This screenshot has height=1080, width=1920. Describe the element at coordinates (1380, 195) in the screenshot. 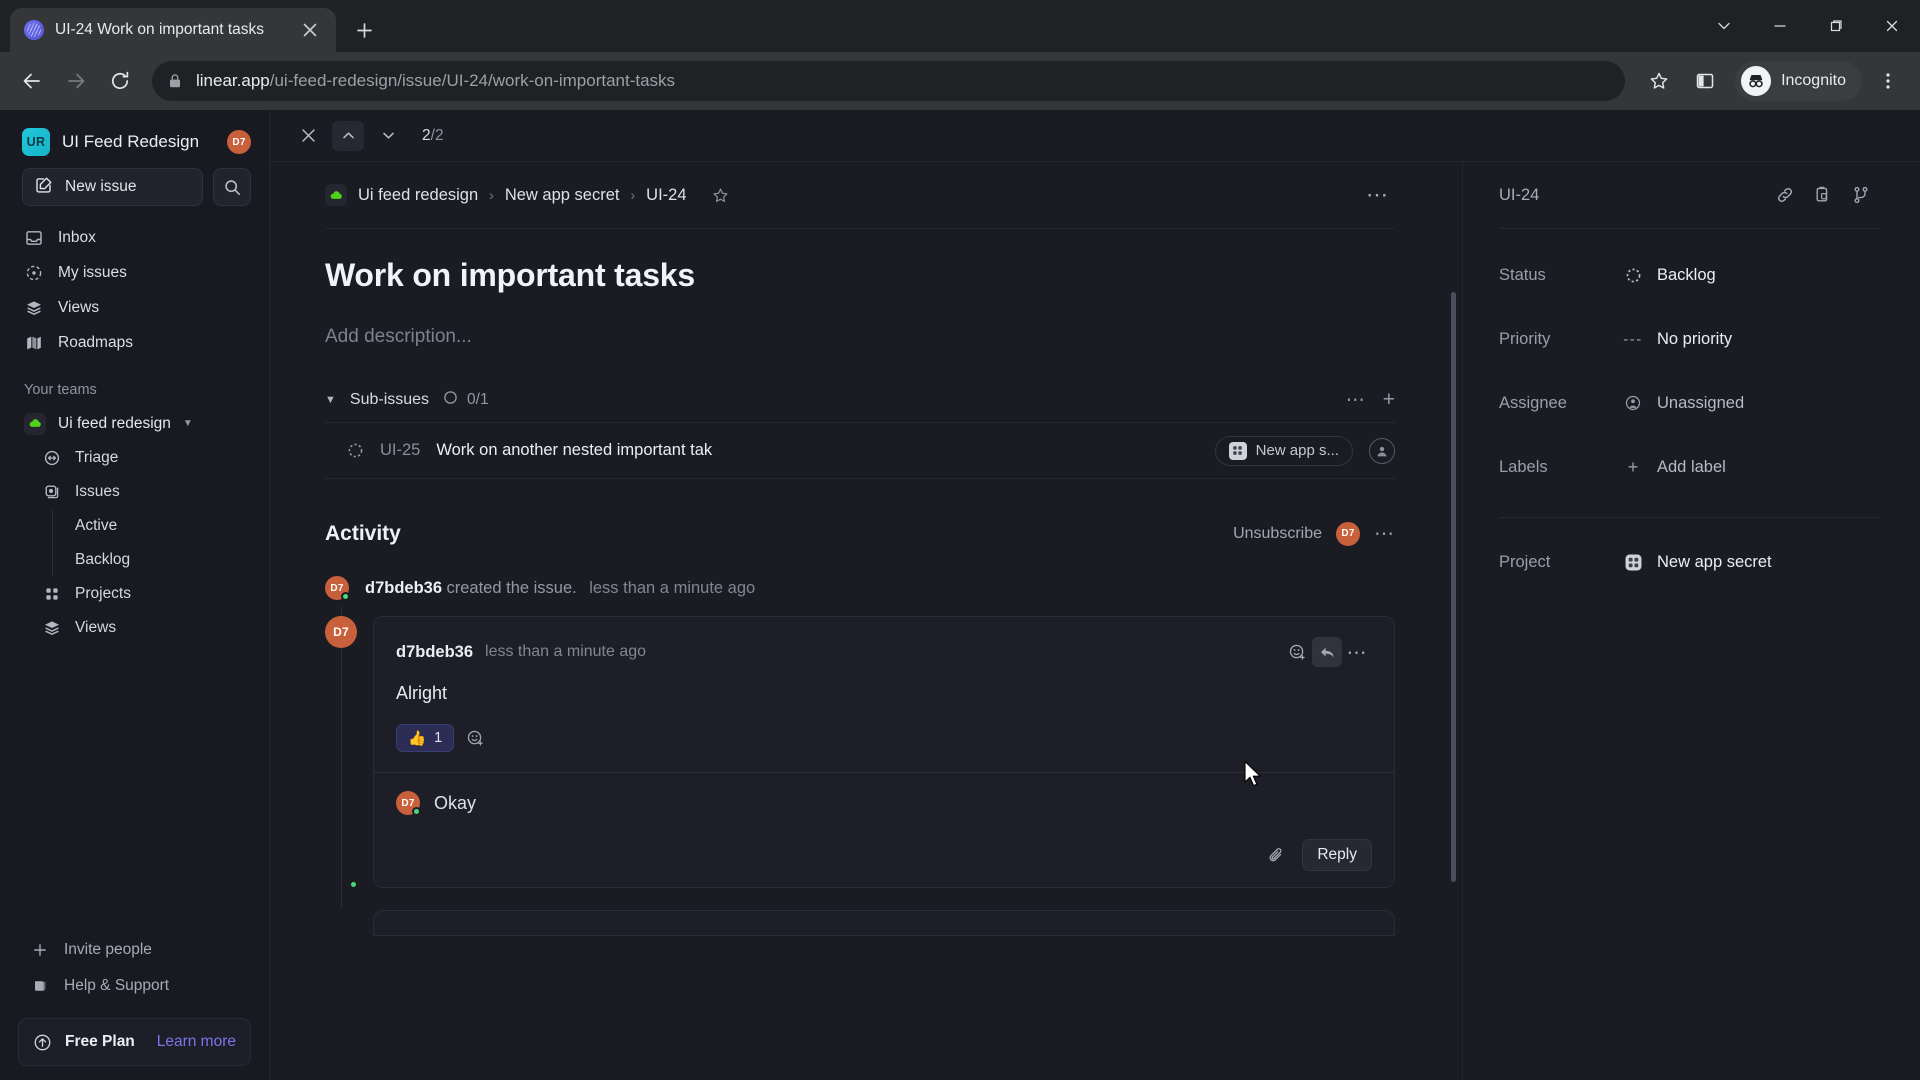

I see `issue-more-menu-icon: ⋯` at that location.